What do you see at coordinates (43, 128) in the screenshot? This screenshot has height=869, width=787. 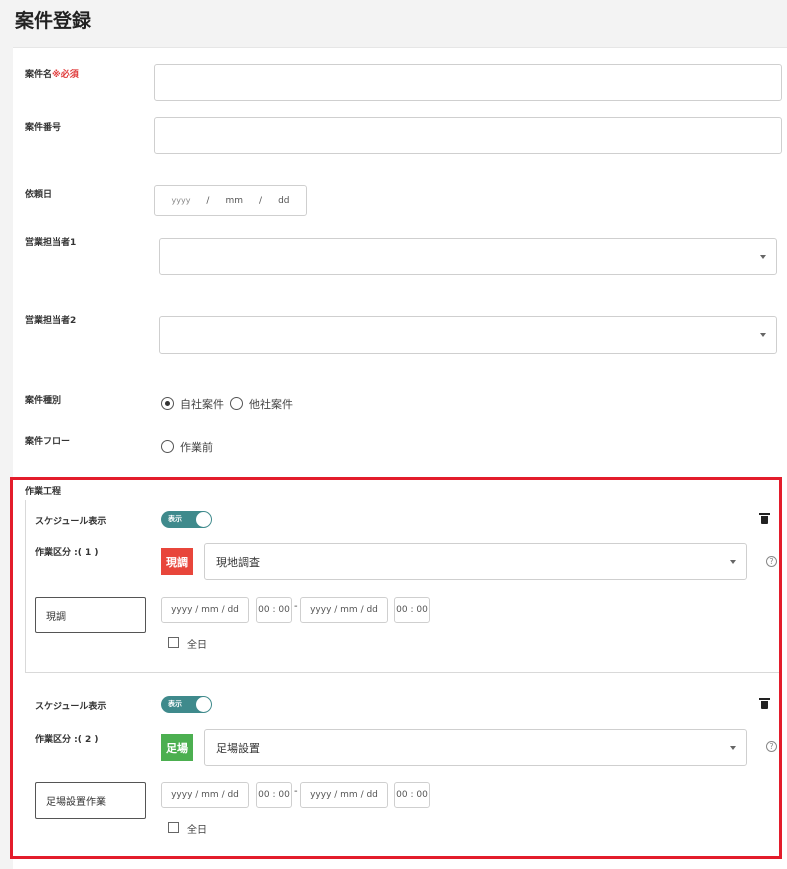 I see `project-number-label: 案件番号` at bounding box center [43, 128].